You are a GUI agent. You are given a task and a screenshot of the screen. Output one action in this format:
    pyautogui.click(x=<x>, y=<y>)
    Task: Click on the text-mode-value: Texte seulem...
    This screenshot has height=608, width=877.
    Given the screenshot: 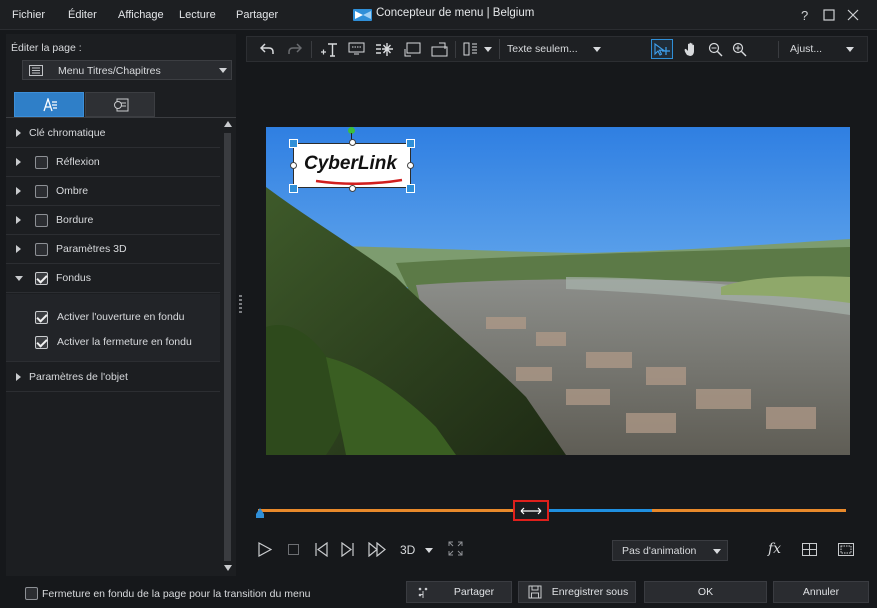 What is the action you would take?
    pyautogui.click(x=542, y=49)
    